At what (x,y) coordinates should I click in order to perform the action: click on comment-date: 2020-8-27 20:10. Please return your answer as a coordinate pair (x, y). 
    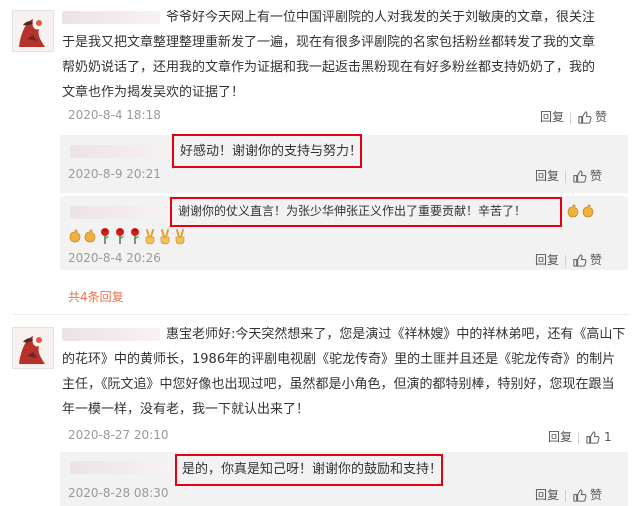
    Looking at the image, I should click on (118, 435).